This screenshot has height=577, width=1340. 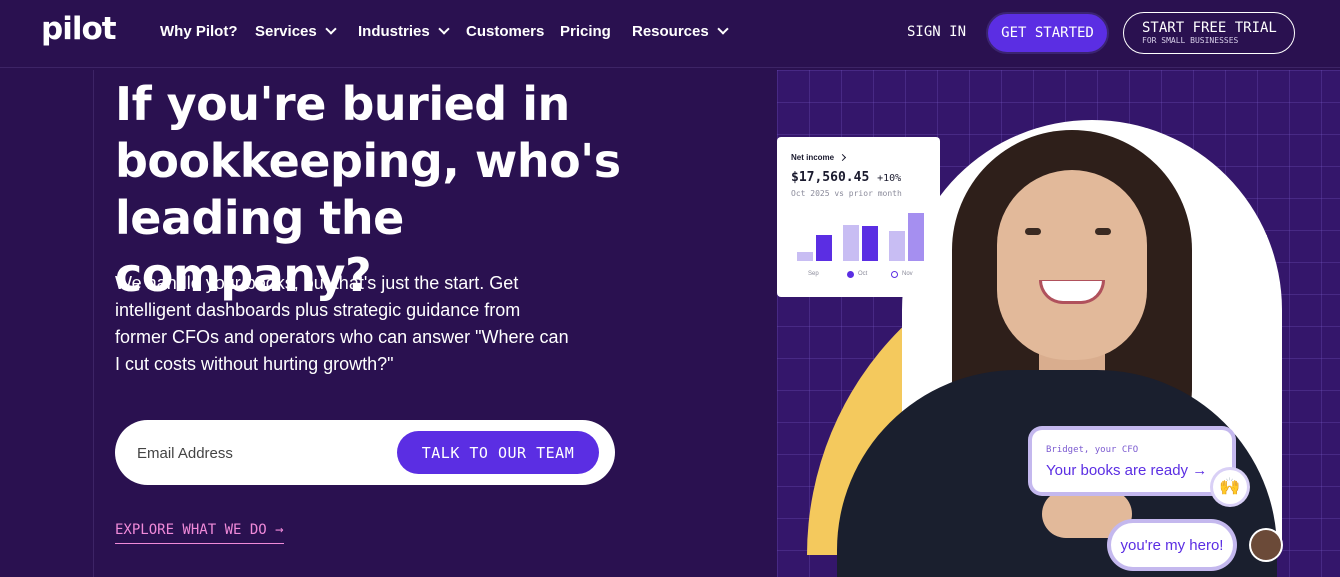 What do you see at coordinates (830, 177) in the screenshot?
I see `card-value-text: $17,560.45` at bounding box center [830, 177].